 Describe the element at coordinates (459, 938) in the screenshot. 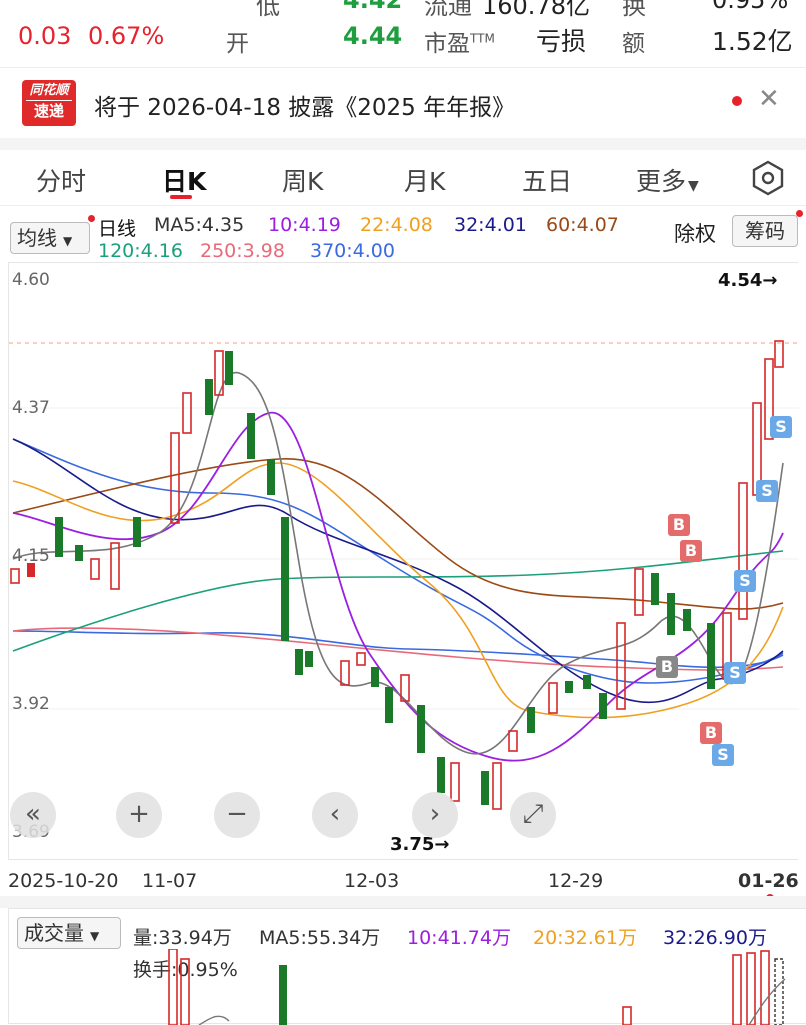

I see `volume-ma10-label: 10:41.74万` at that location.